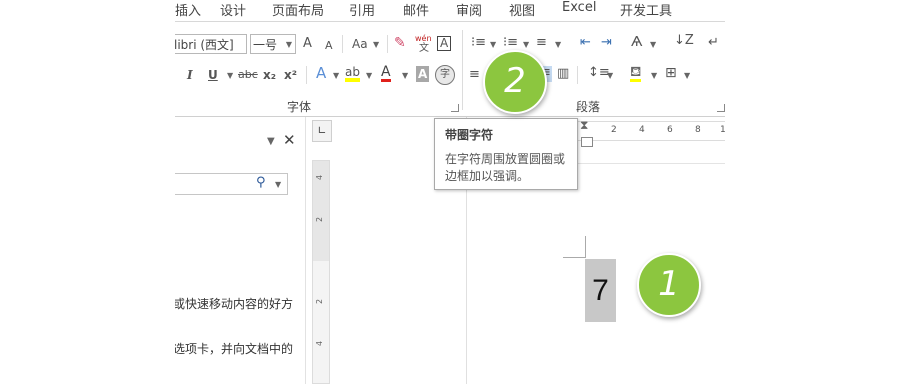  I want to click on vertical-ruler: 4 2 2 4, so click(321, 272).